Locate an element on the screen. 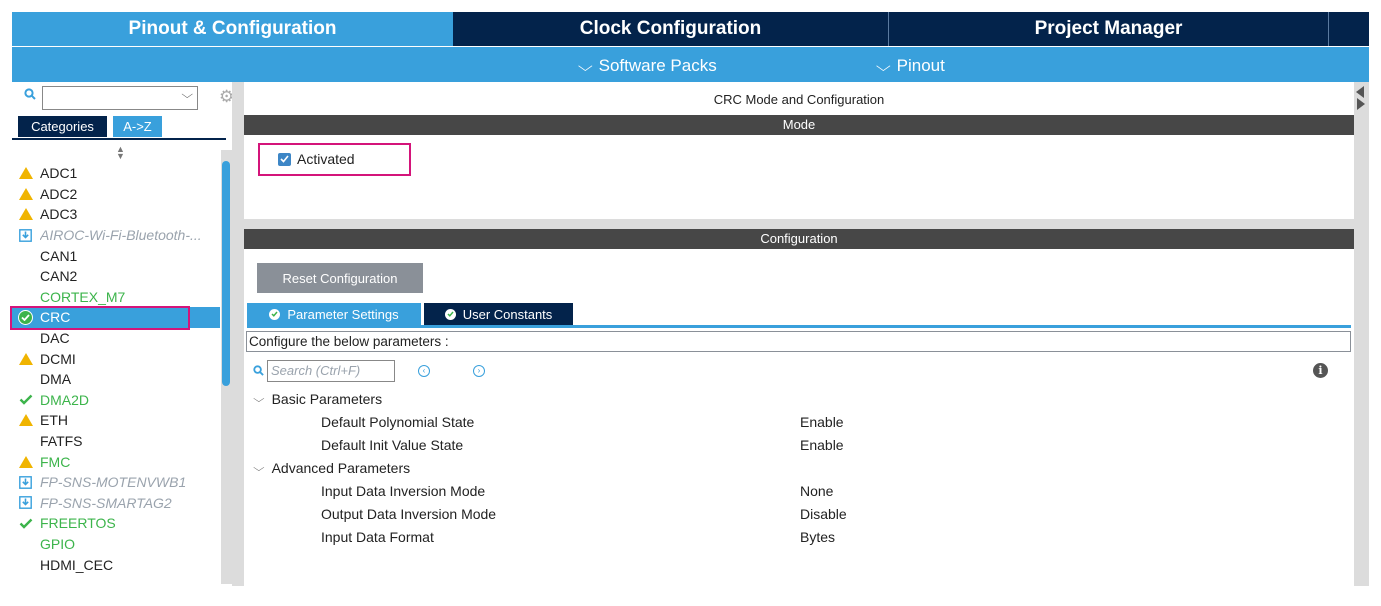 The image size is (1381, 606). tab-clock-configuration: Clock Configuration is located at coordinates (671, 29).